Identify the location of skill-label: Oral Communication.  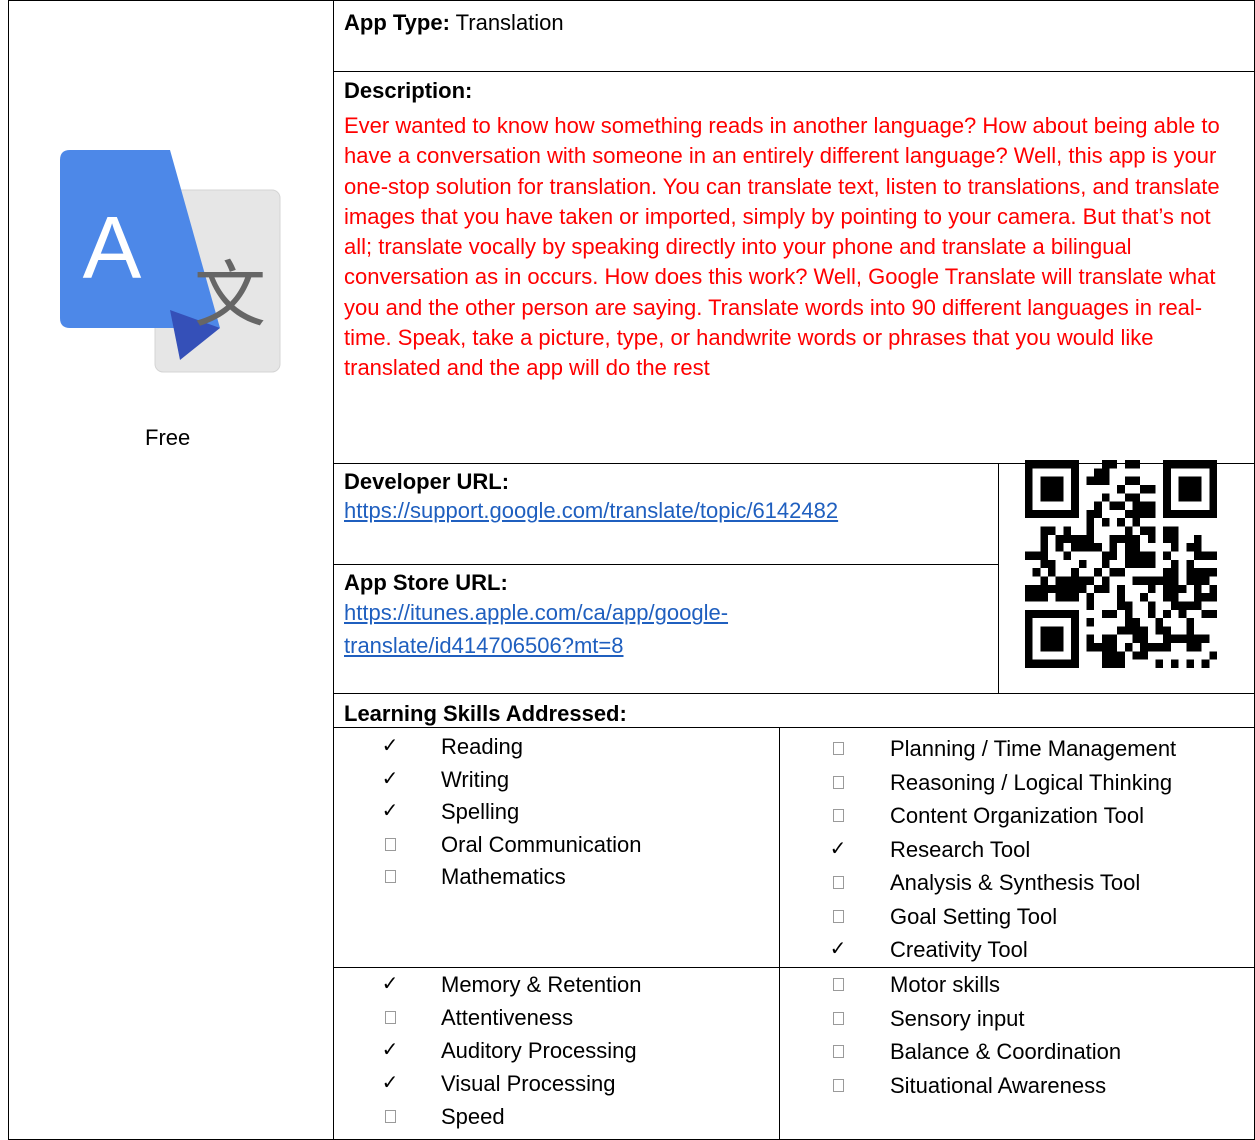
(541, 844).